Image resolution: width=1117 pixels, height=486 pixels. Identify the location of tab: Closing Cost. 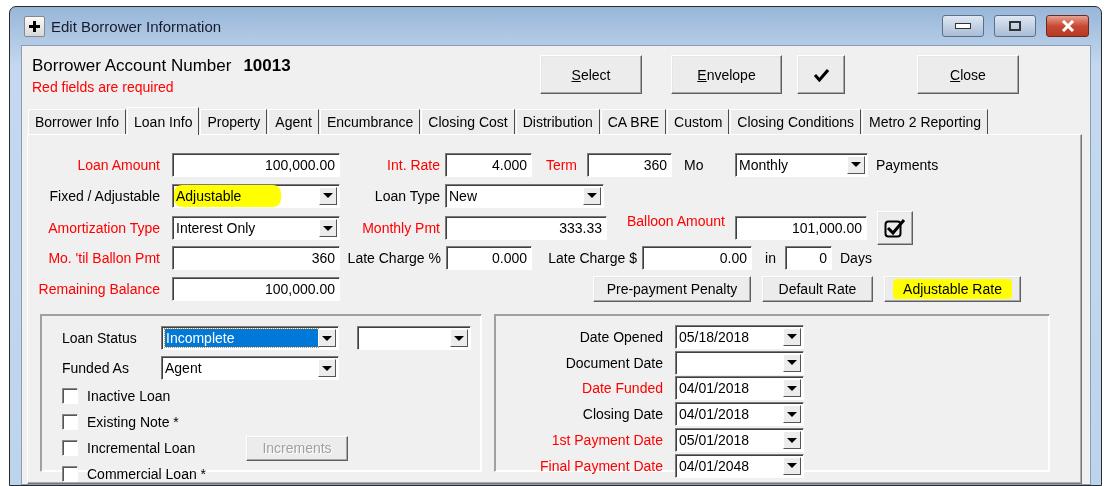
(468, 121).